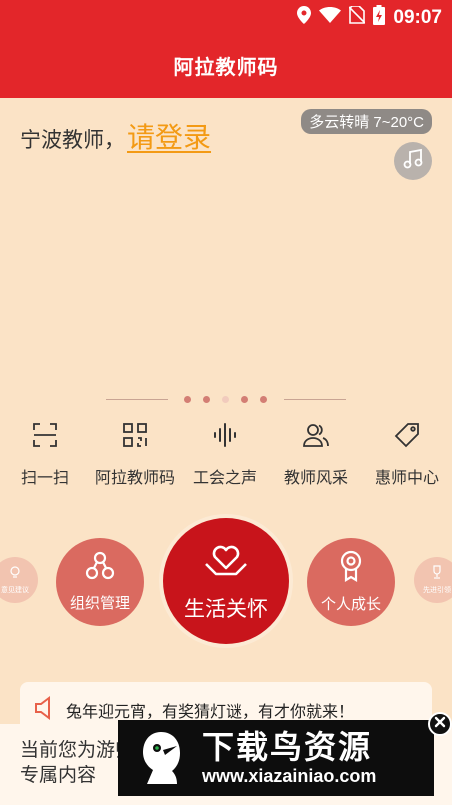 This screenshot has width=452, height=805. I want to click on feature-label: 个人成长, so click(350, 604).